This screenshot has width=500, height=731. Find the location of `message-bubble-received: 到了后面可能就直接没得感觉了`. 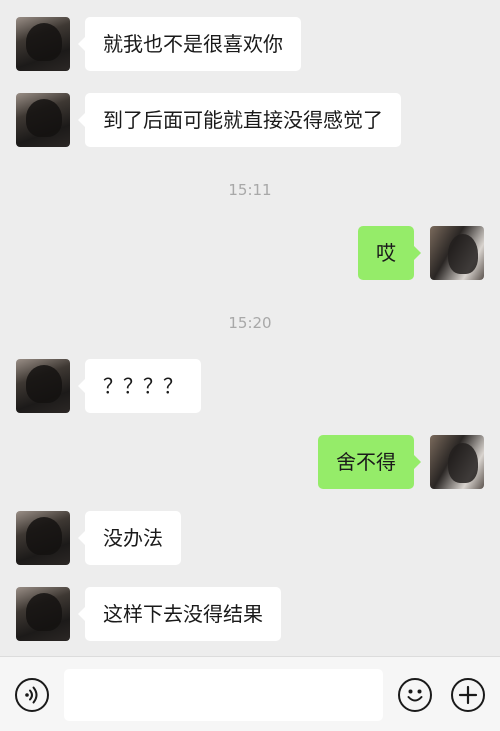

message-bubble-received: 到了后面可能就直接没得感觉了 is located at coordinates (239, 120).